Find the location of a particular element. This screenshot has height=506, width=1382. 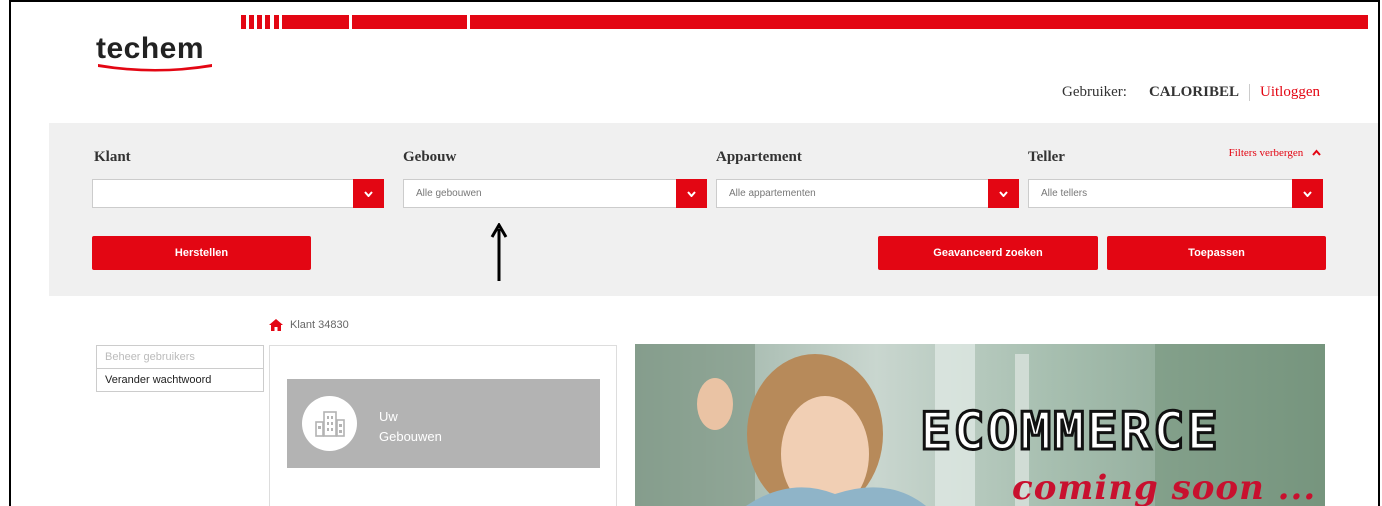

client-select is located at coordinates (238, 193).